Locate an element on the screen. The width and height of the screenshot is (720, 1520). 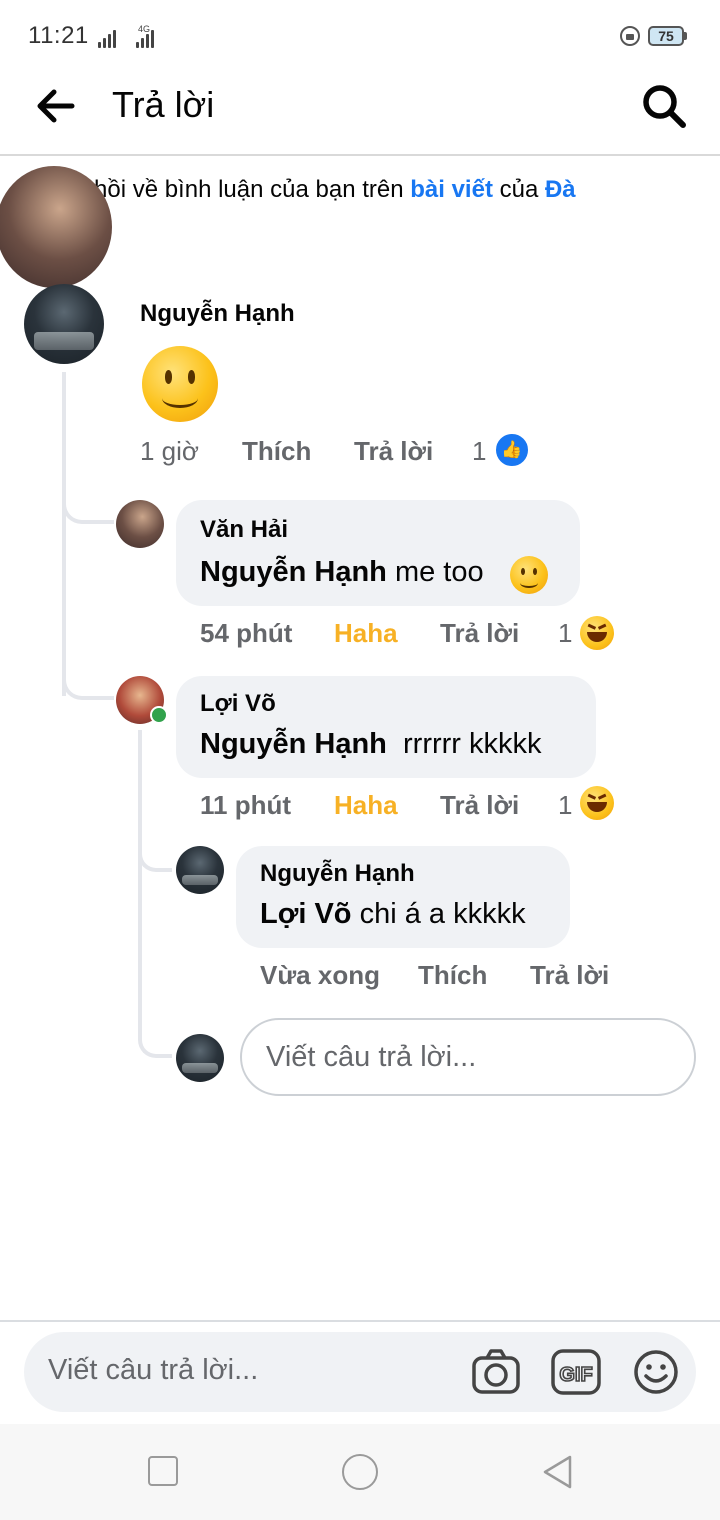
back-arrow-icon is located at coordinates (56, 106).